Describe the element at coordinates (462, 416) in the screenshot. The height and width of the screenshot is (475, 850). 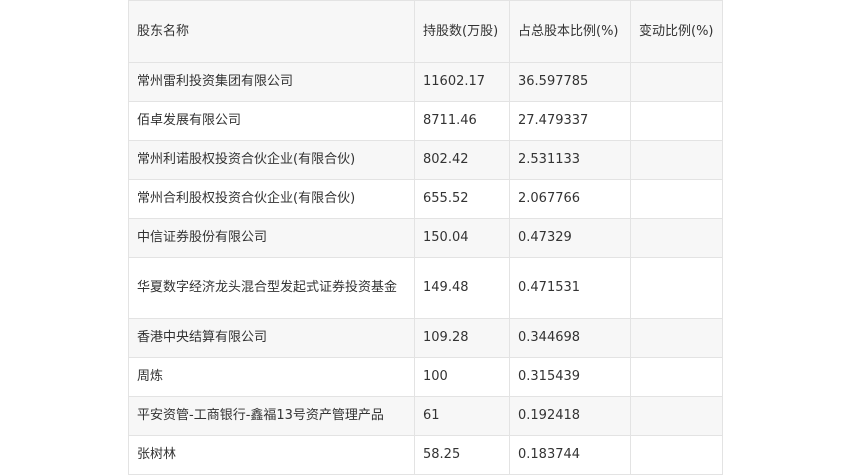
I see `cell-shares: 61` at that location.